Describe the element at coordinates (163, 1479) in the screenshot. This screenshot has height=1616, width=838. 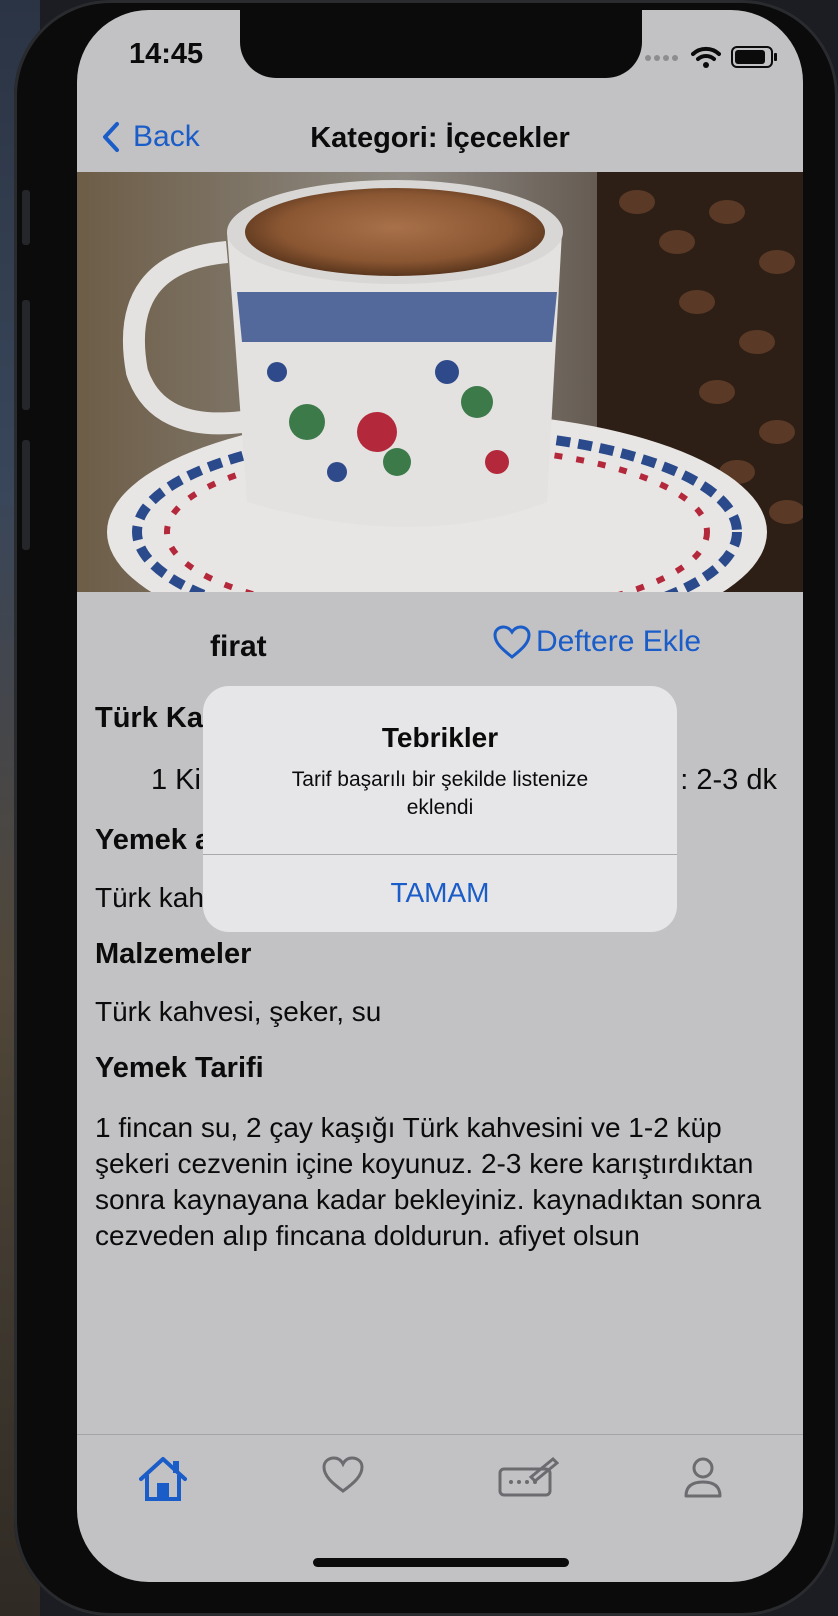
I see `home-icon` at that location.